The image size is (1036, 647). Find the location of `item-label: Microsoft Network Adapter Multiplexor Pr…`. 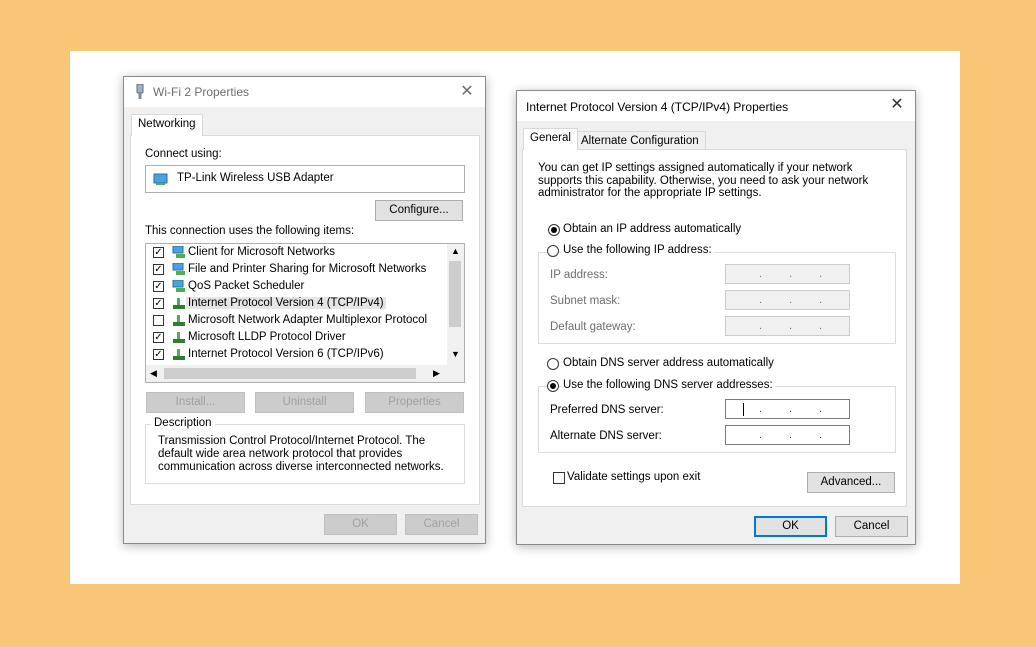

item-label: Microsoft Network Adapter Multiplexor Pr… is located at coordinates (308, 320).